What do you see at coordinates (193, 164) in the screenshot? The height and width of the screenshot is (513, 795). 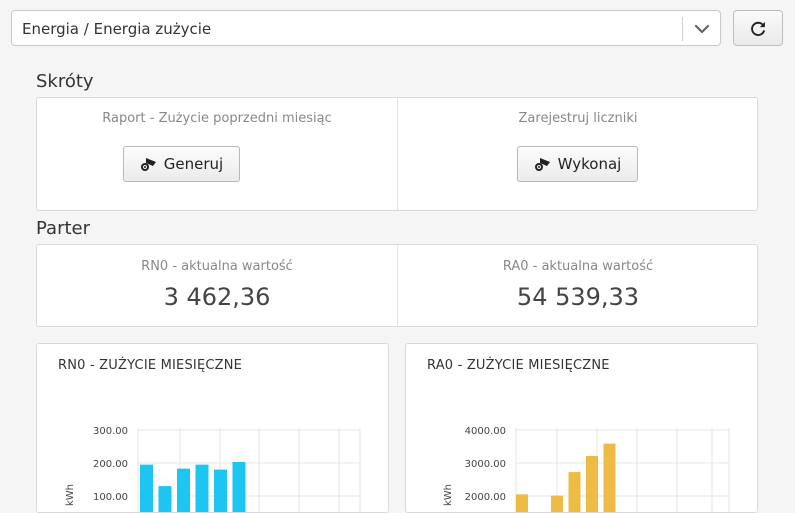 I see `generate-button-label: Generuj` at bounding box center [193, 164].